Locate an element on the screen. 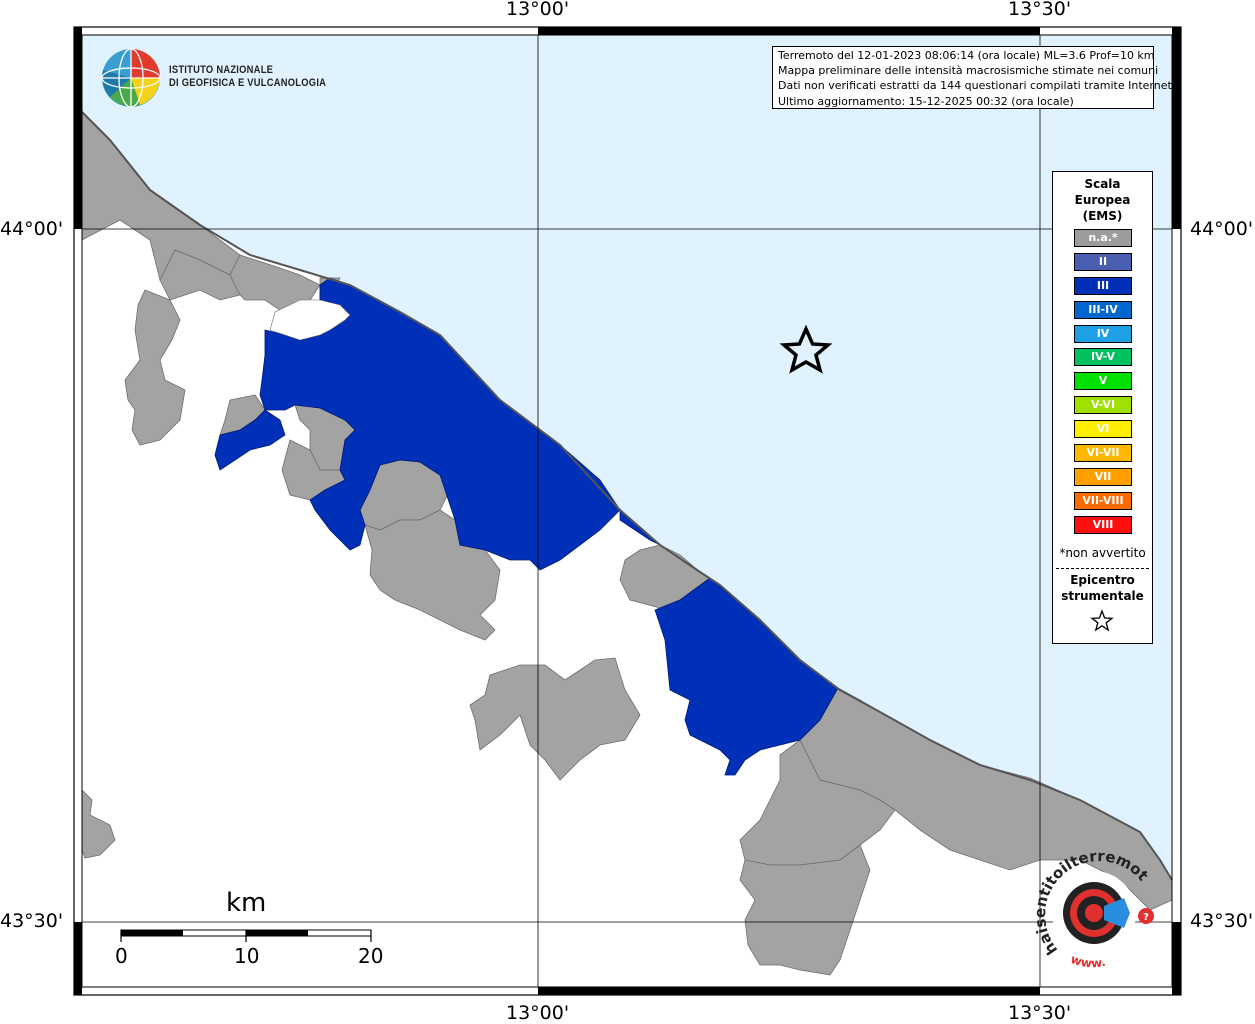 The height and width of the screenshot is (1024, 1255). legend-title-line1: Scala is located at coordinates (1102, 184).